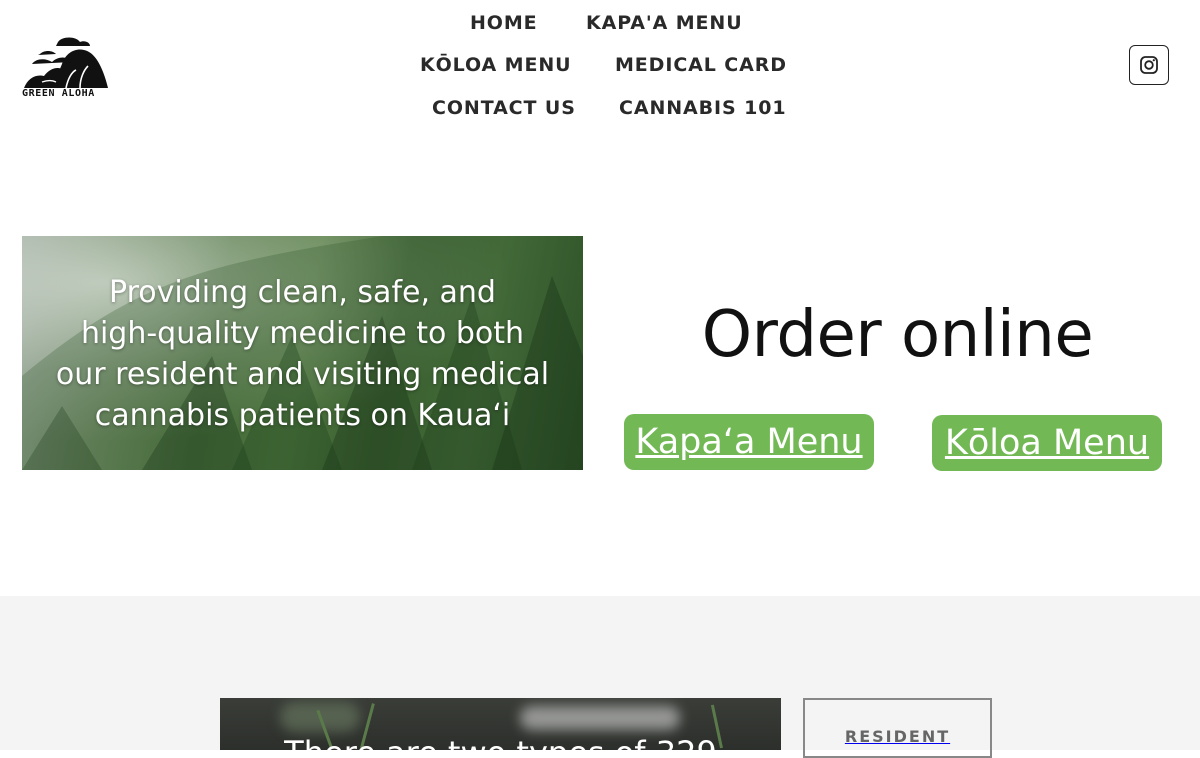 Image resolution: width=1200 pixels, height=758 pixels. I want to click on hero-line-4: cannabis patients on Kauaʻi, so click(302, 415).